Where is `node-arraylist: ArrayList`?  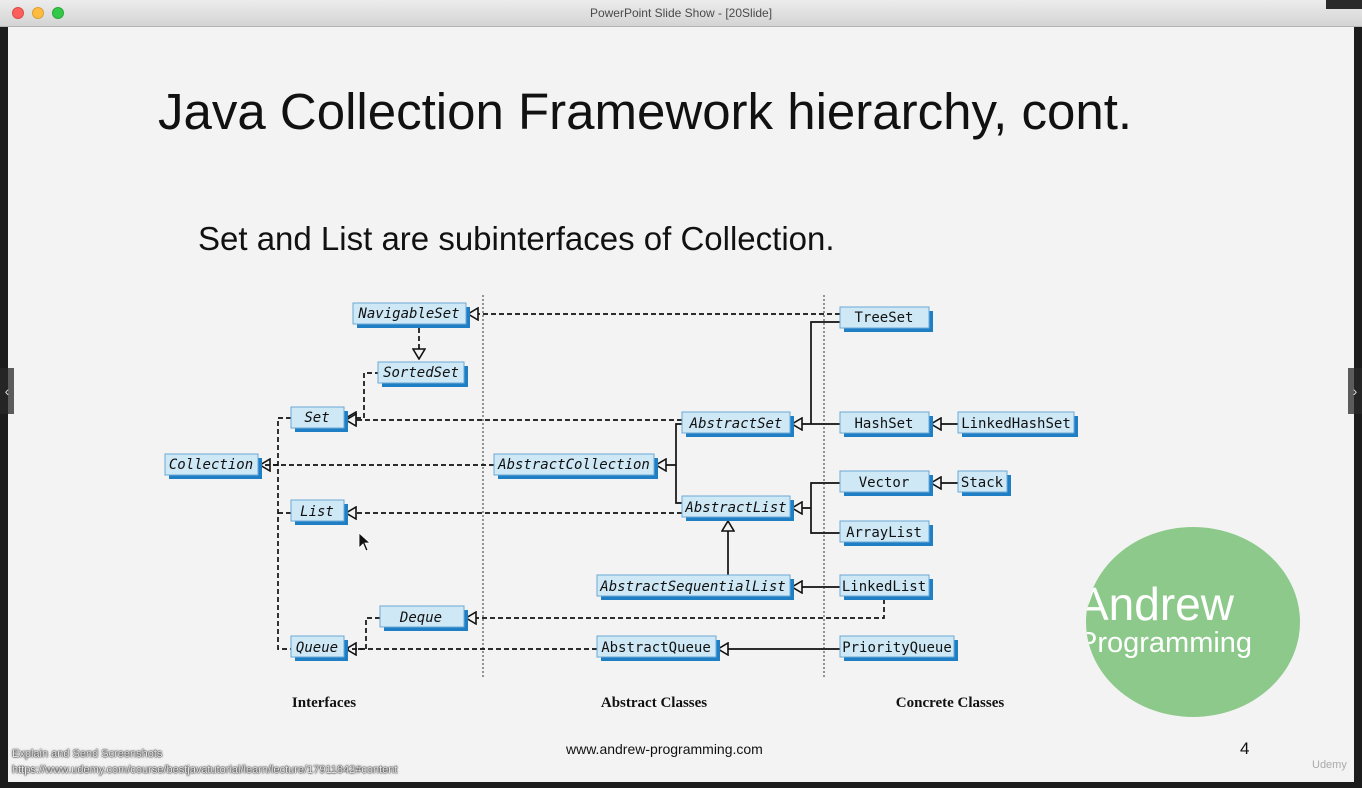 node-arraylist: ArrayList is located at coordinates (886, 533).